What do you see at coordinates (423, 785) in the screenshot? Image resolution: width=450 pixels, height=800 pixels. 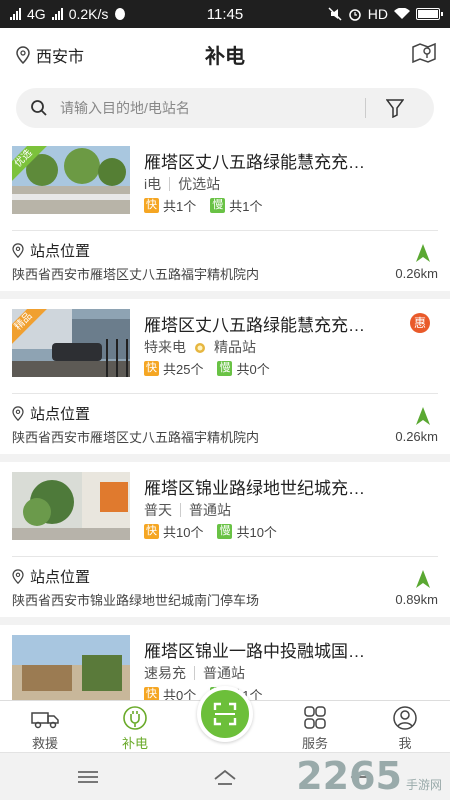 I see `watermark-text: 手游网` at bounding box center [423, 785].